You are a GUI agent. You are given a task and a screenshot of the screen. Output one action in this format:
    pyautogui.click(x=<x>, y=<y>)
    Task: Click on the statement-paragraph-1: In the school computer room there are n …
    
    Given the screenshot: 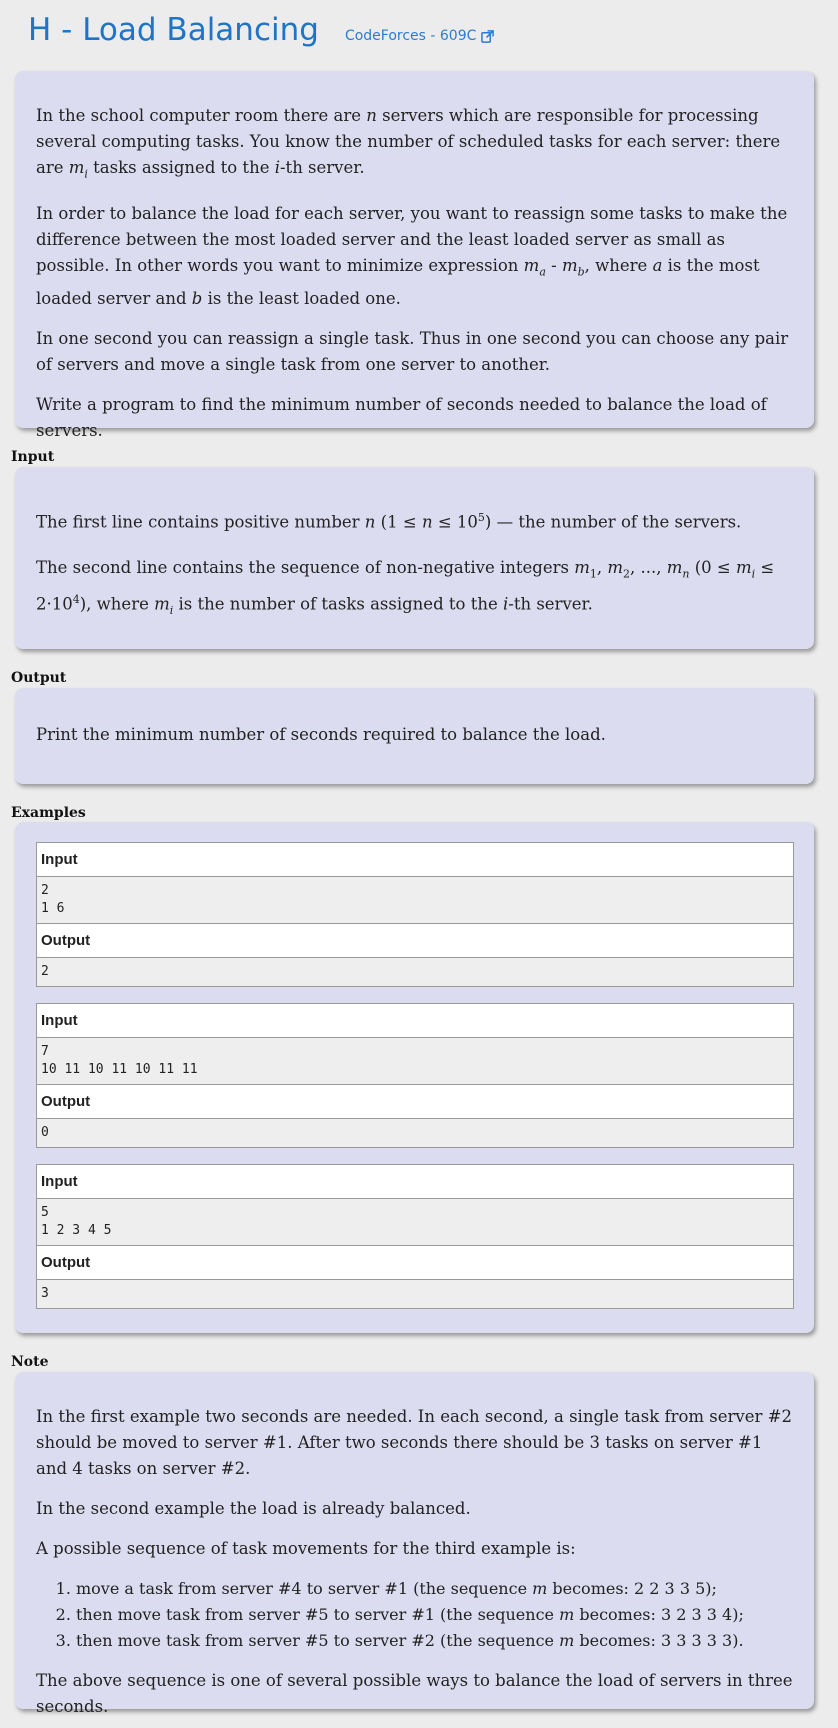 What is the action you would take?
    pyautogui.click(x=408, y=143)
    